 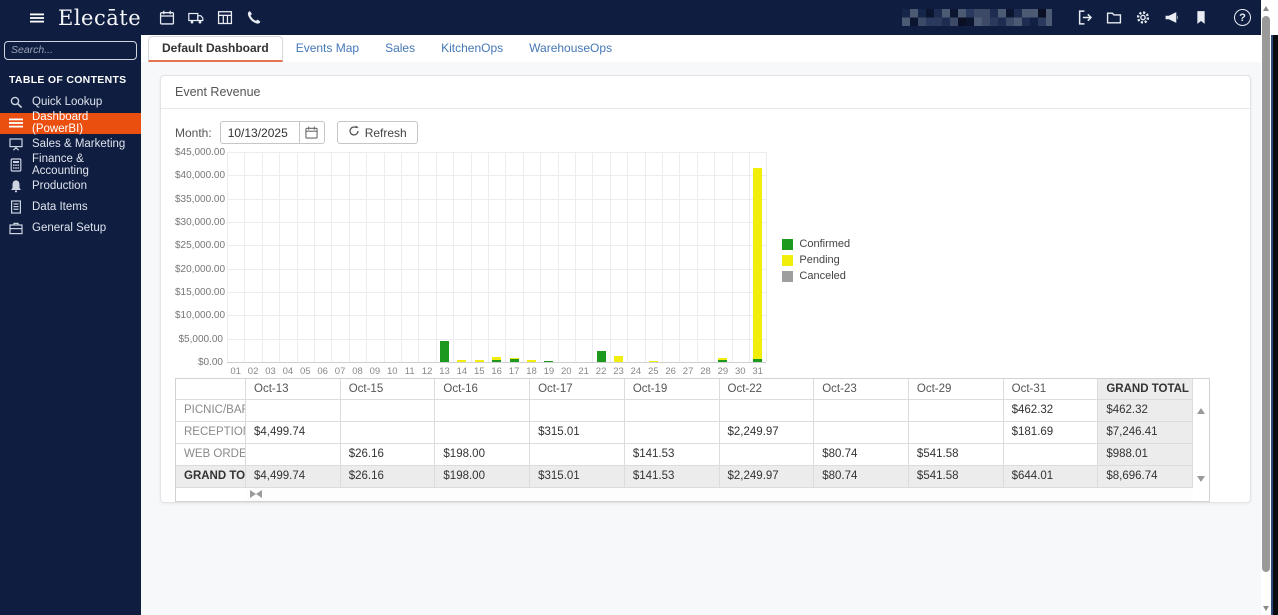 I want to click on scroll-up-icon, so click(x=1266, y=8).